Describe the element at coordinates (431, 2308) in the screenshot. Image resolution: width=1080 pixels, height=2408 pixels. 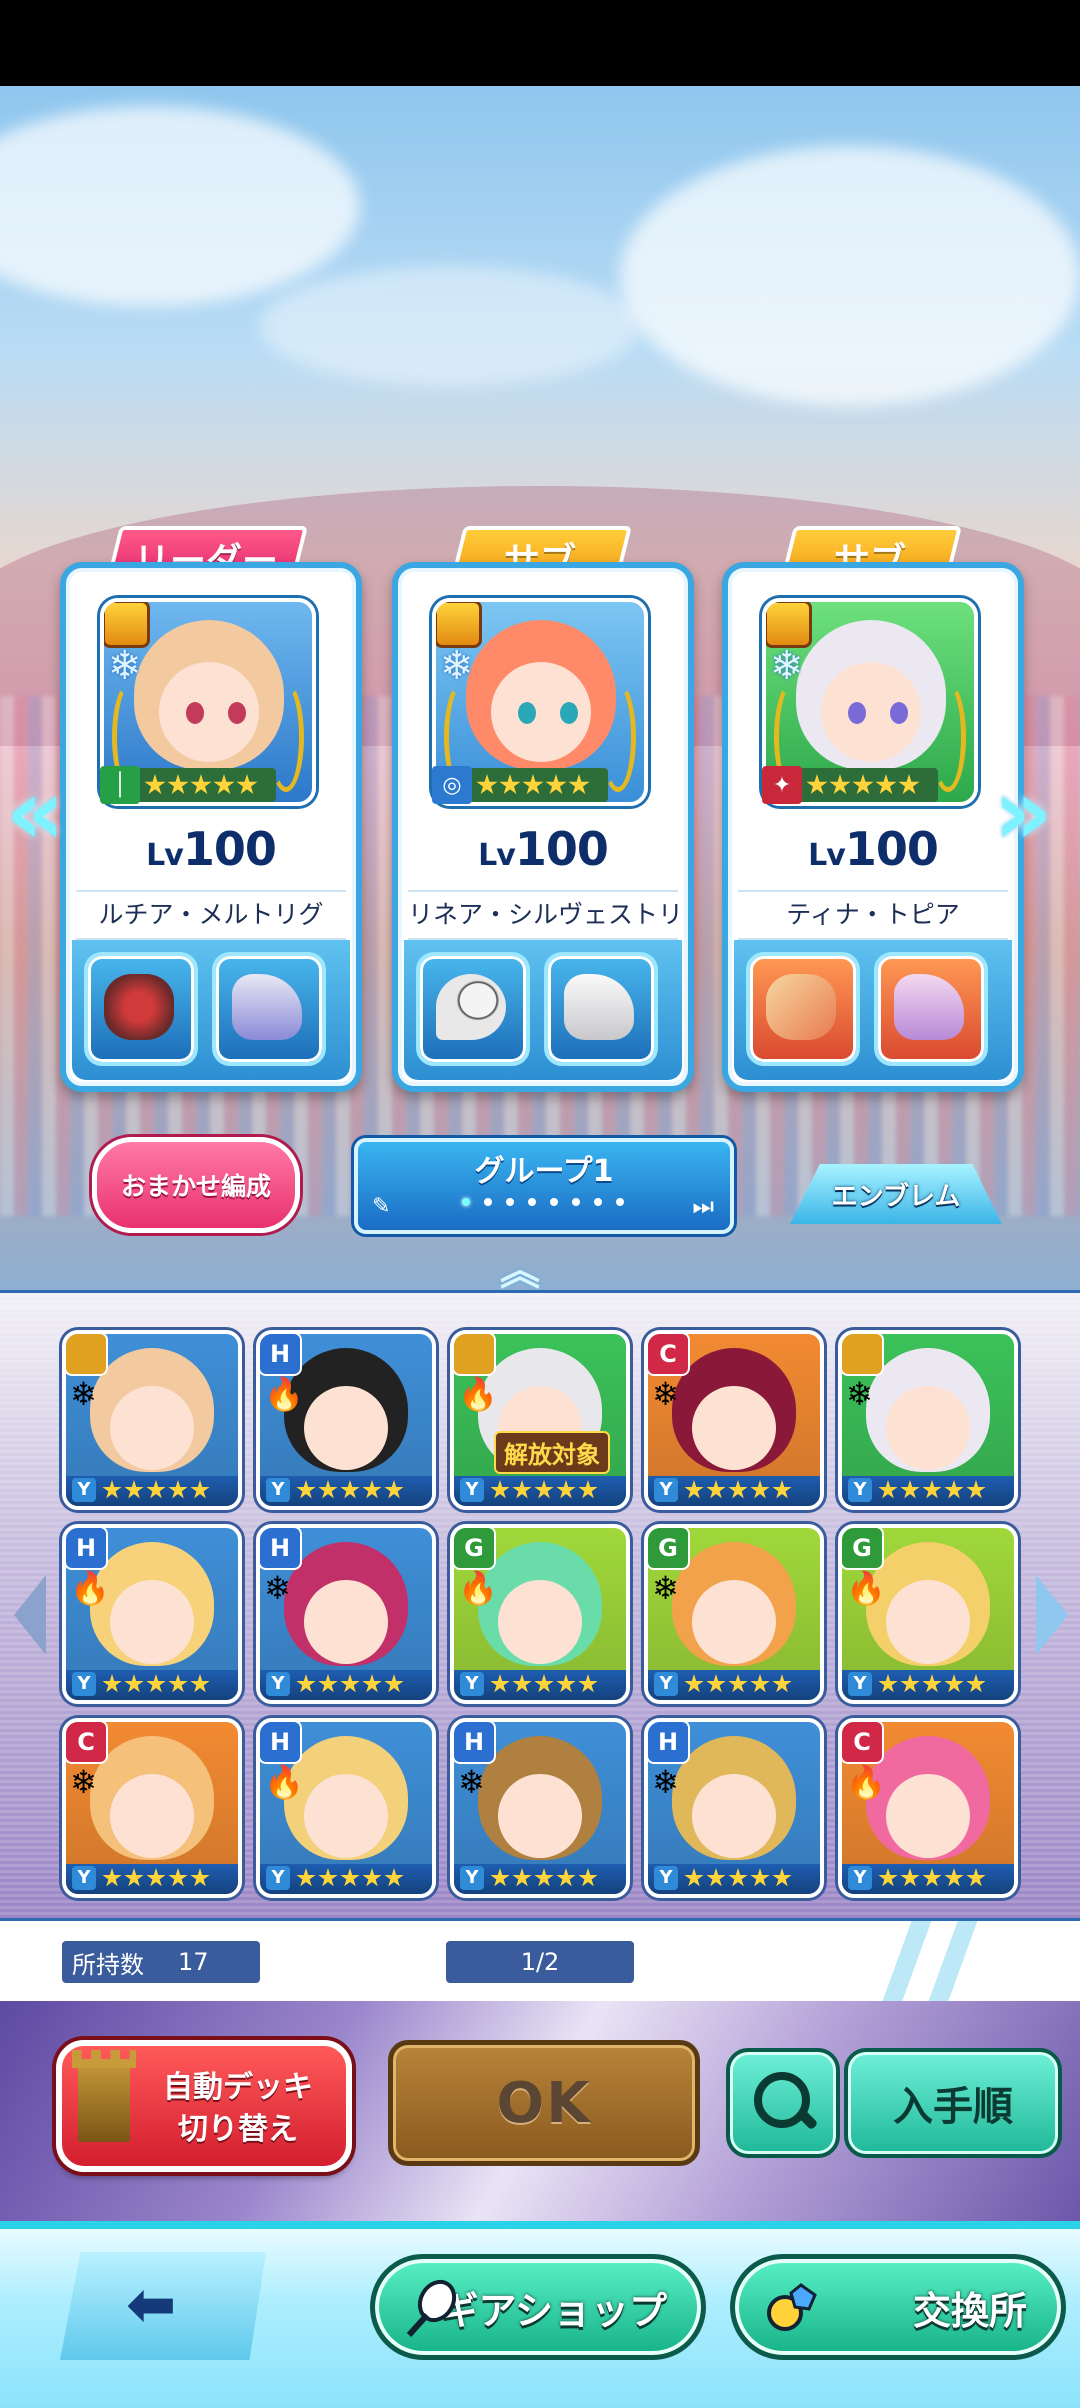
I see `racket-icon` at that location.